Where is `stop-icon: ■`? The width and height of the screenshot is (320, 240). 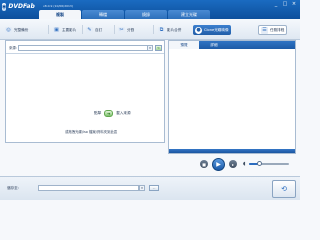 stop-icon: ■ is located at coordinates (204, 164).